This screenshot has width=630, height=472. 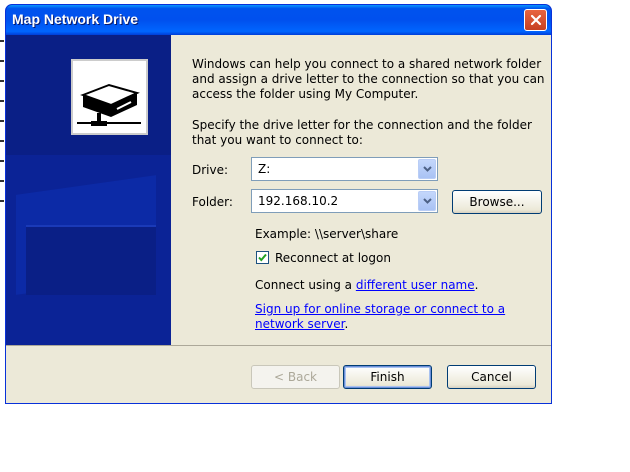 What do you see at coordinates (333, 258) in the screenshot?
I see `reconnect-label: Reconnect at logon` at bounding box center [333, 258].